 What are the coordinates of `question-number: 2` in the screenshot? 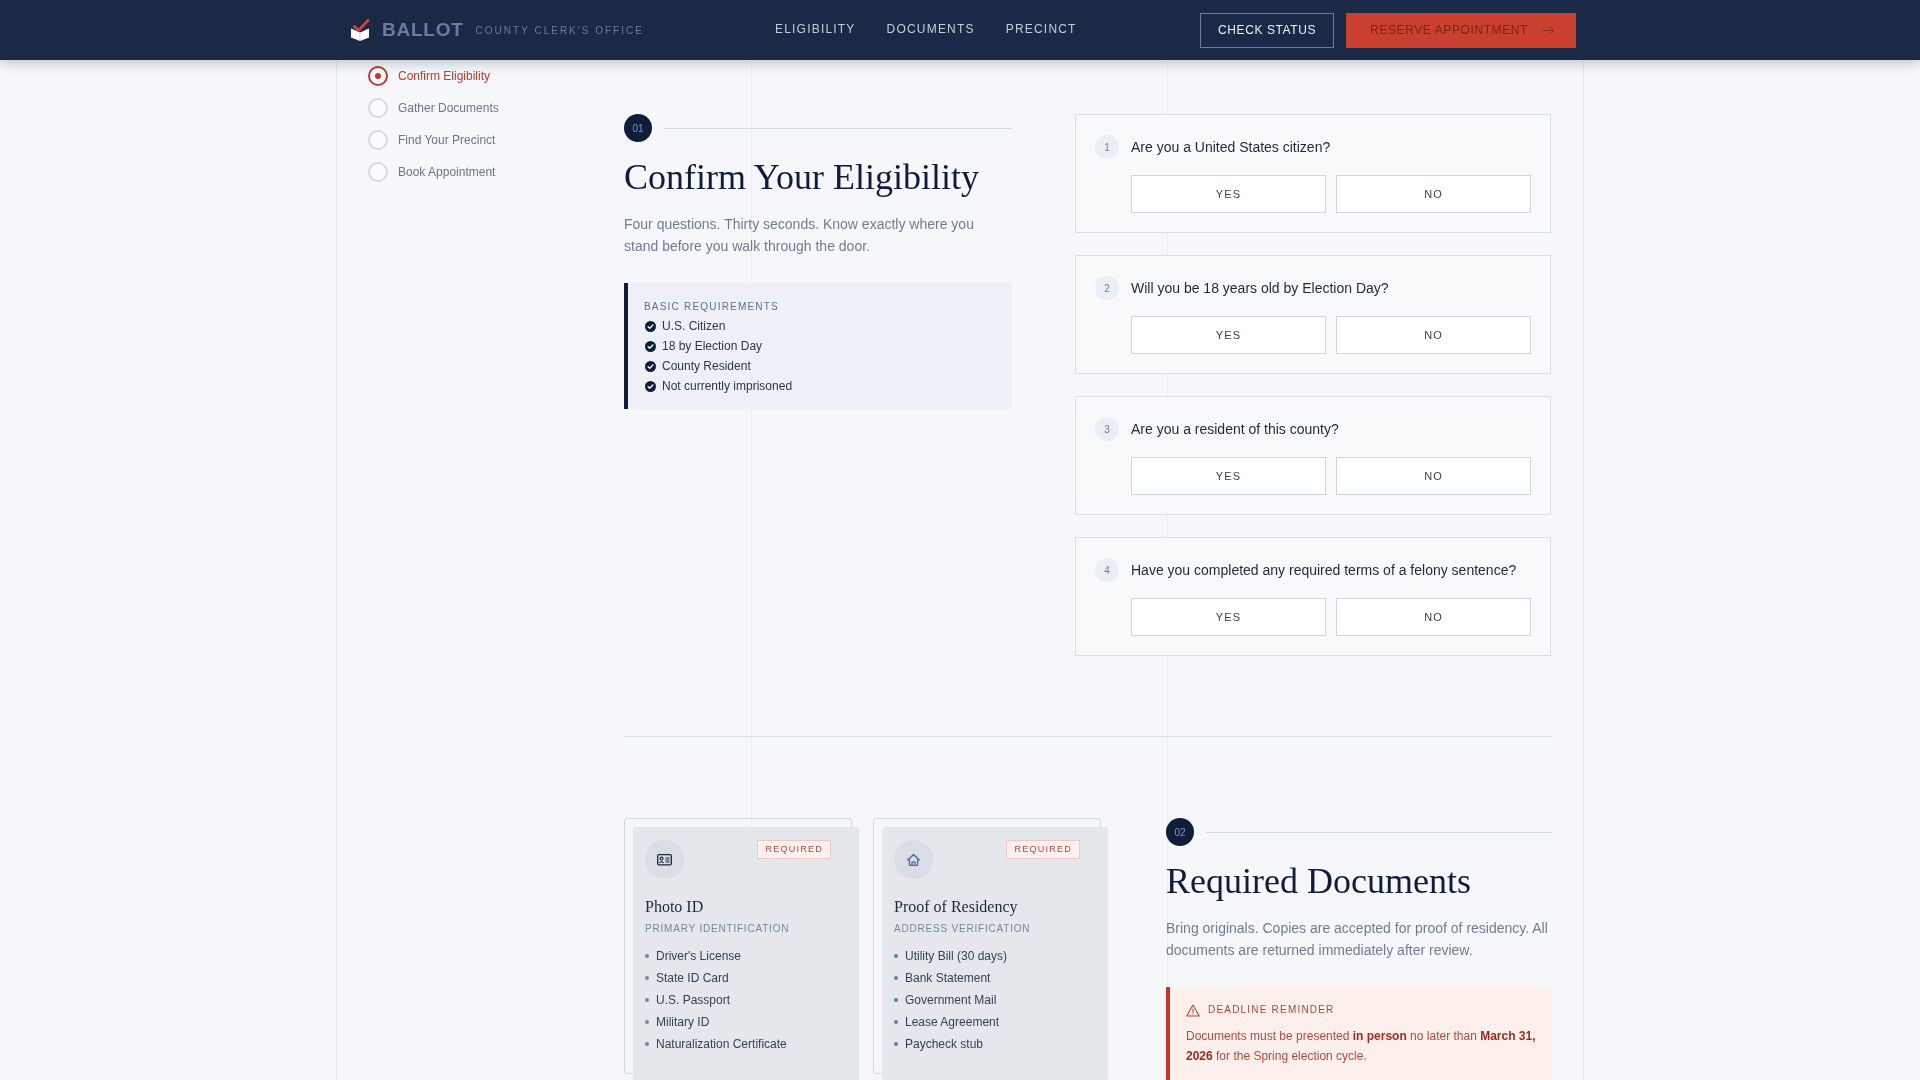 It's located at (1107, 288).